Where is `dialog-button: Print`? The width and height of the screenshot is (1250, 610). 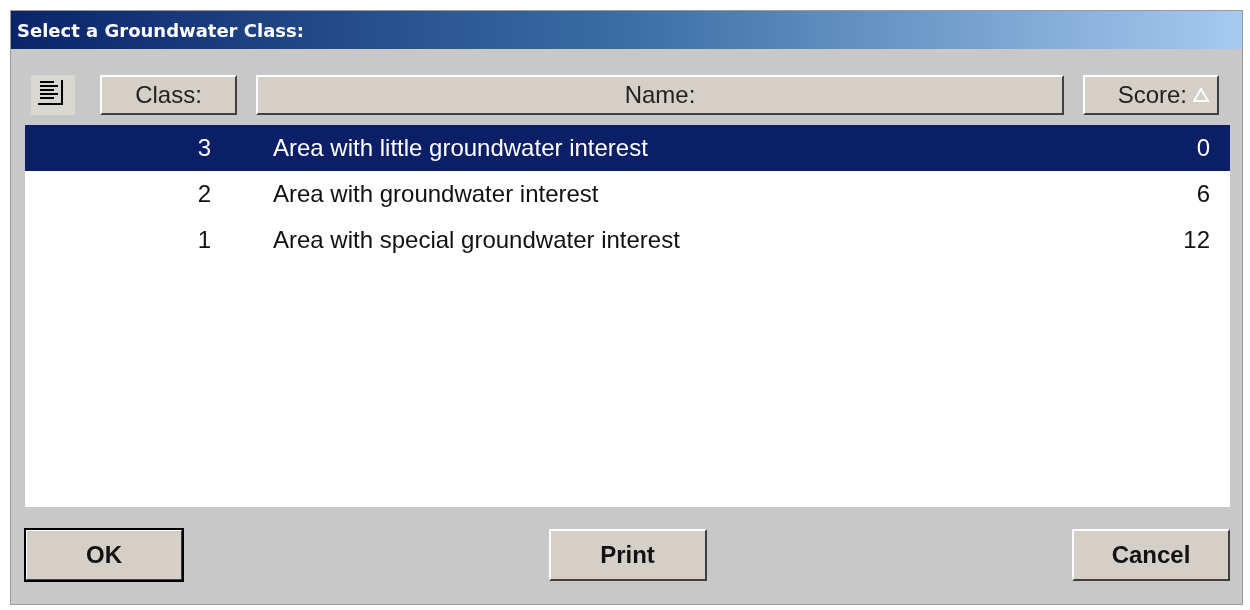
dialog-button: Print is located at coordinates (627, 555).